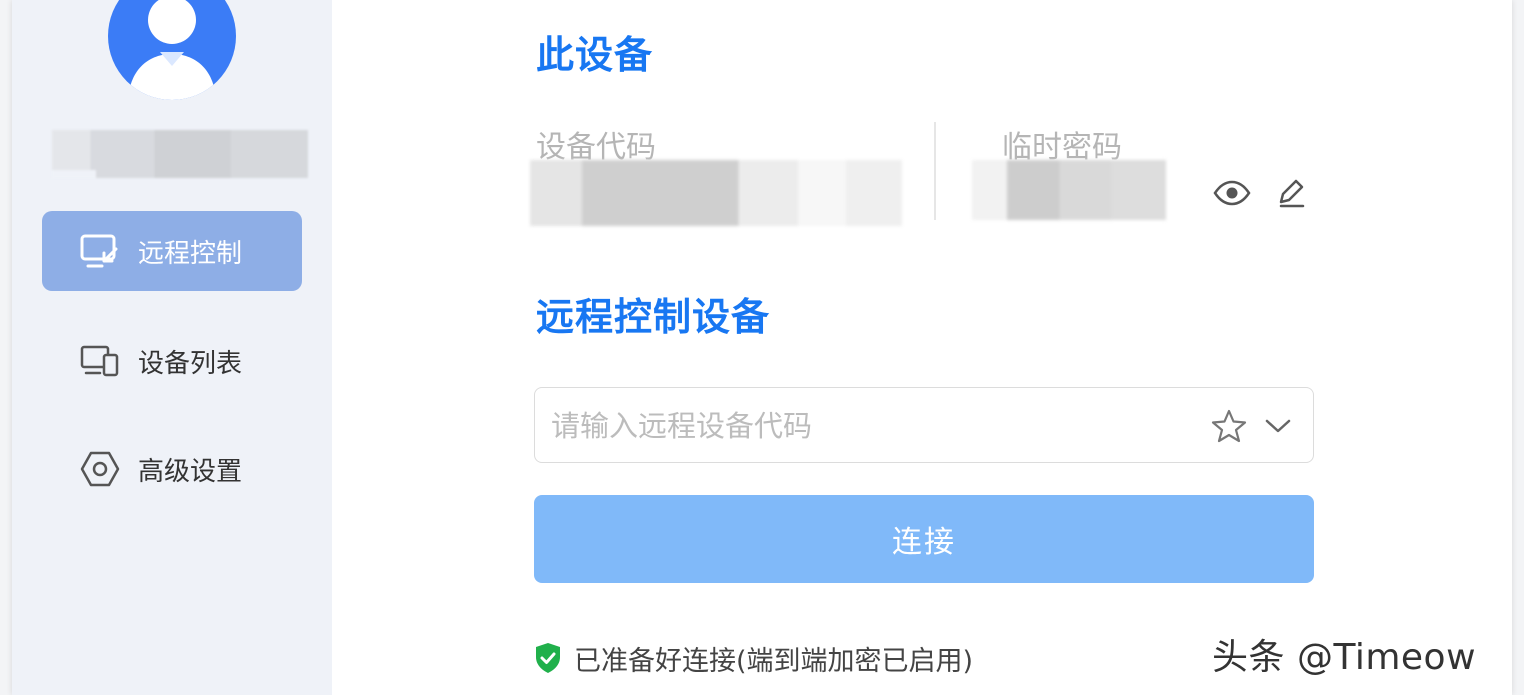  I want to click on username-redacted, so click(180, 154).